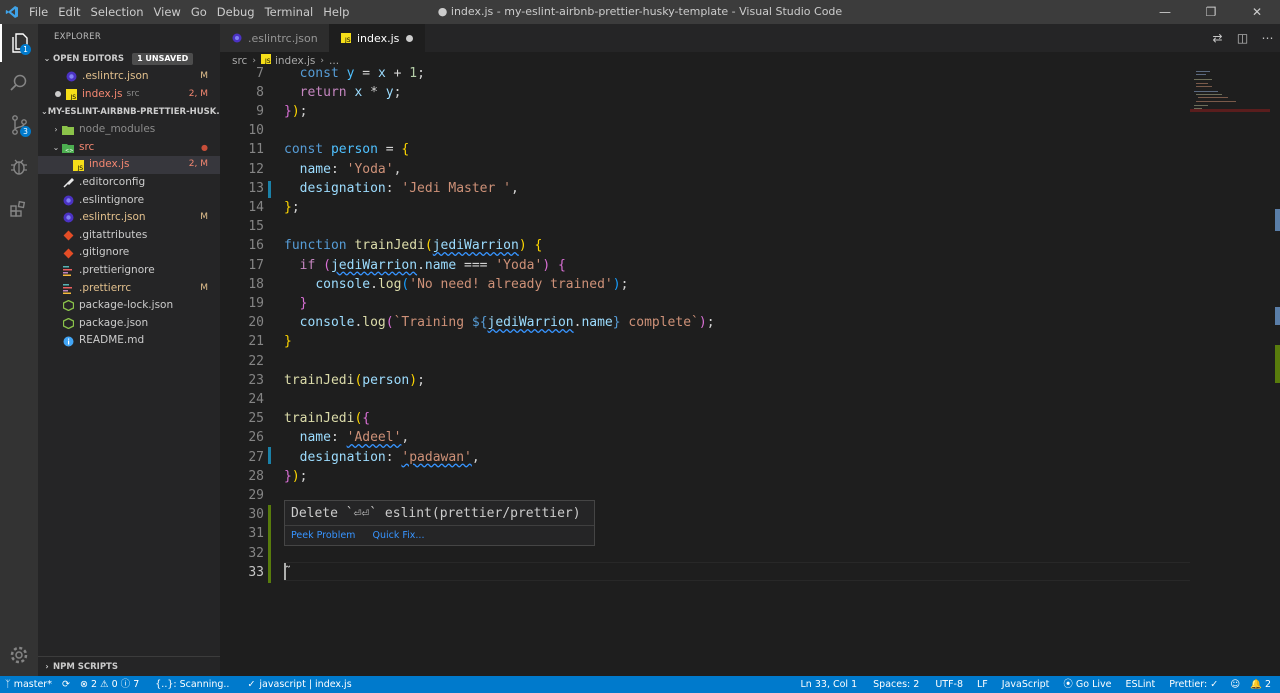  What do you see at coordinates (192, 684) in the screenshot?
I see `scanning-status: {..}: Scanning..` at bounding box center [192, 684].